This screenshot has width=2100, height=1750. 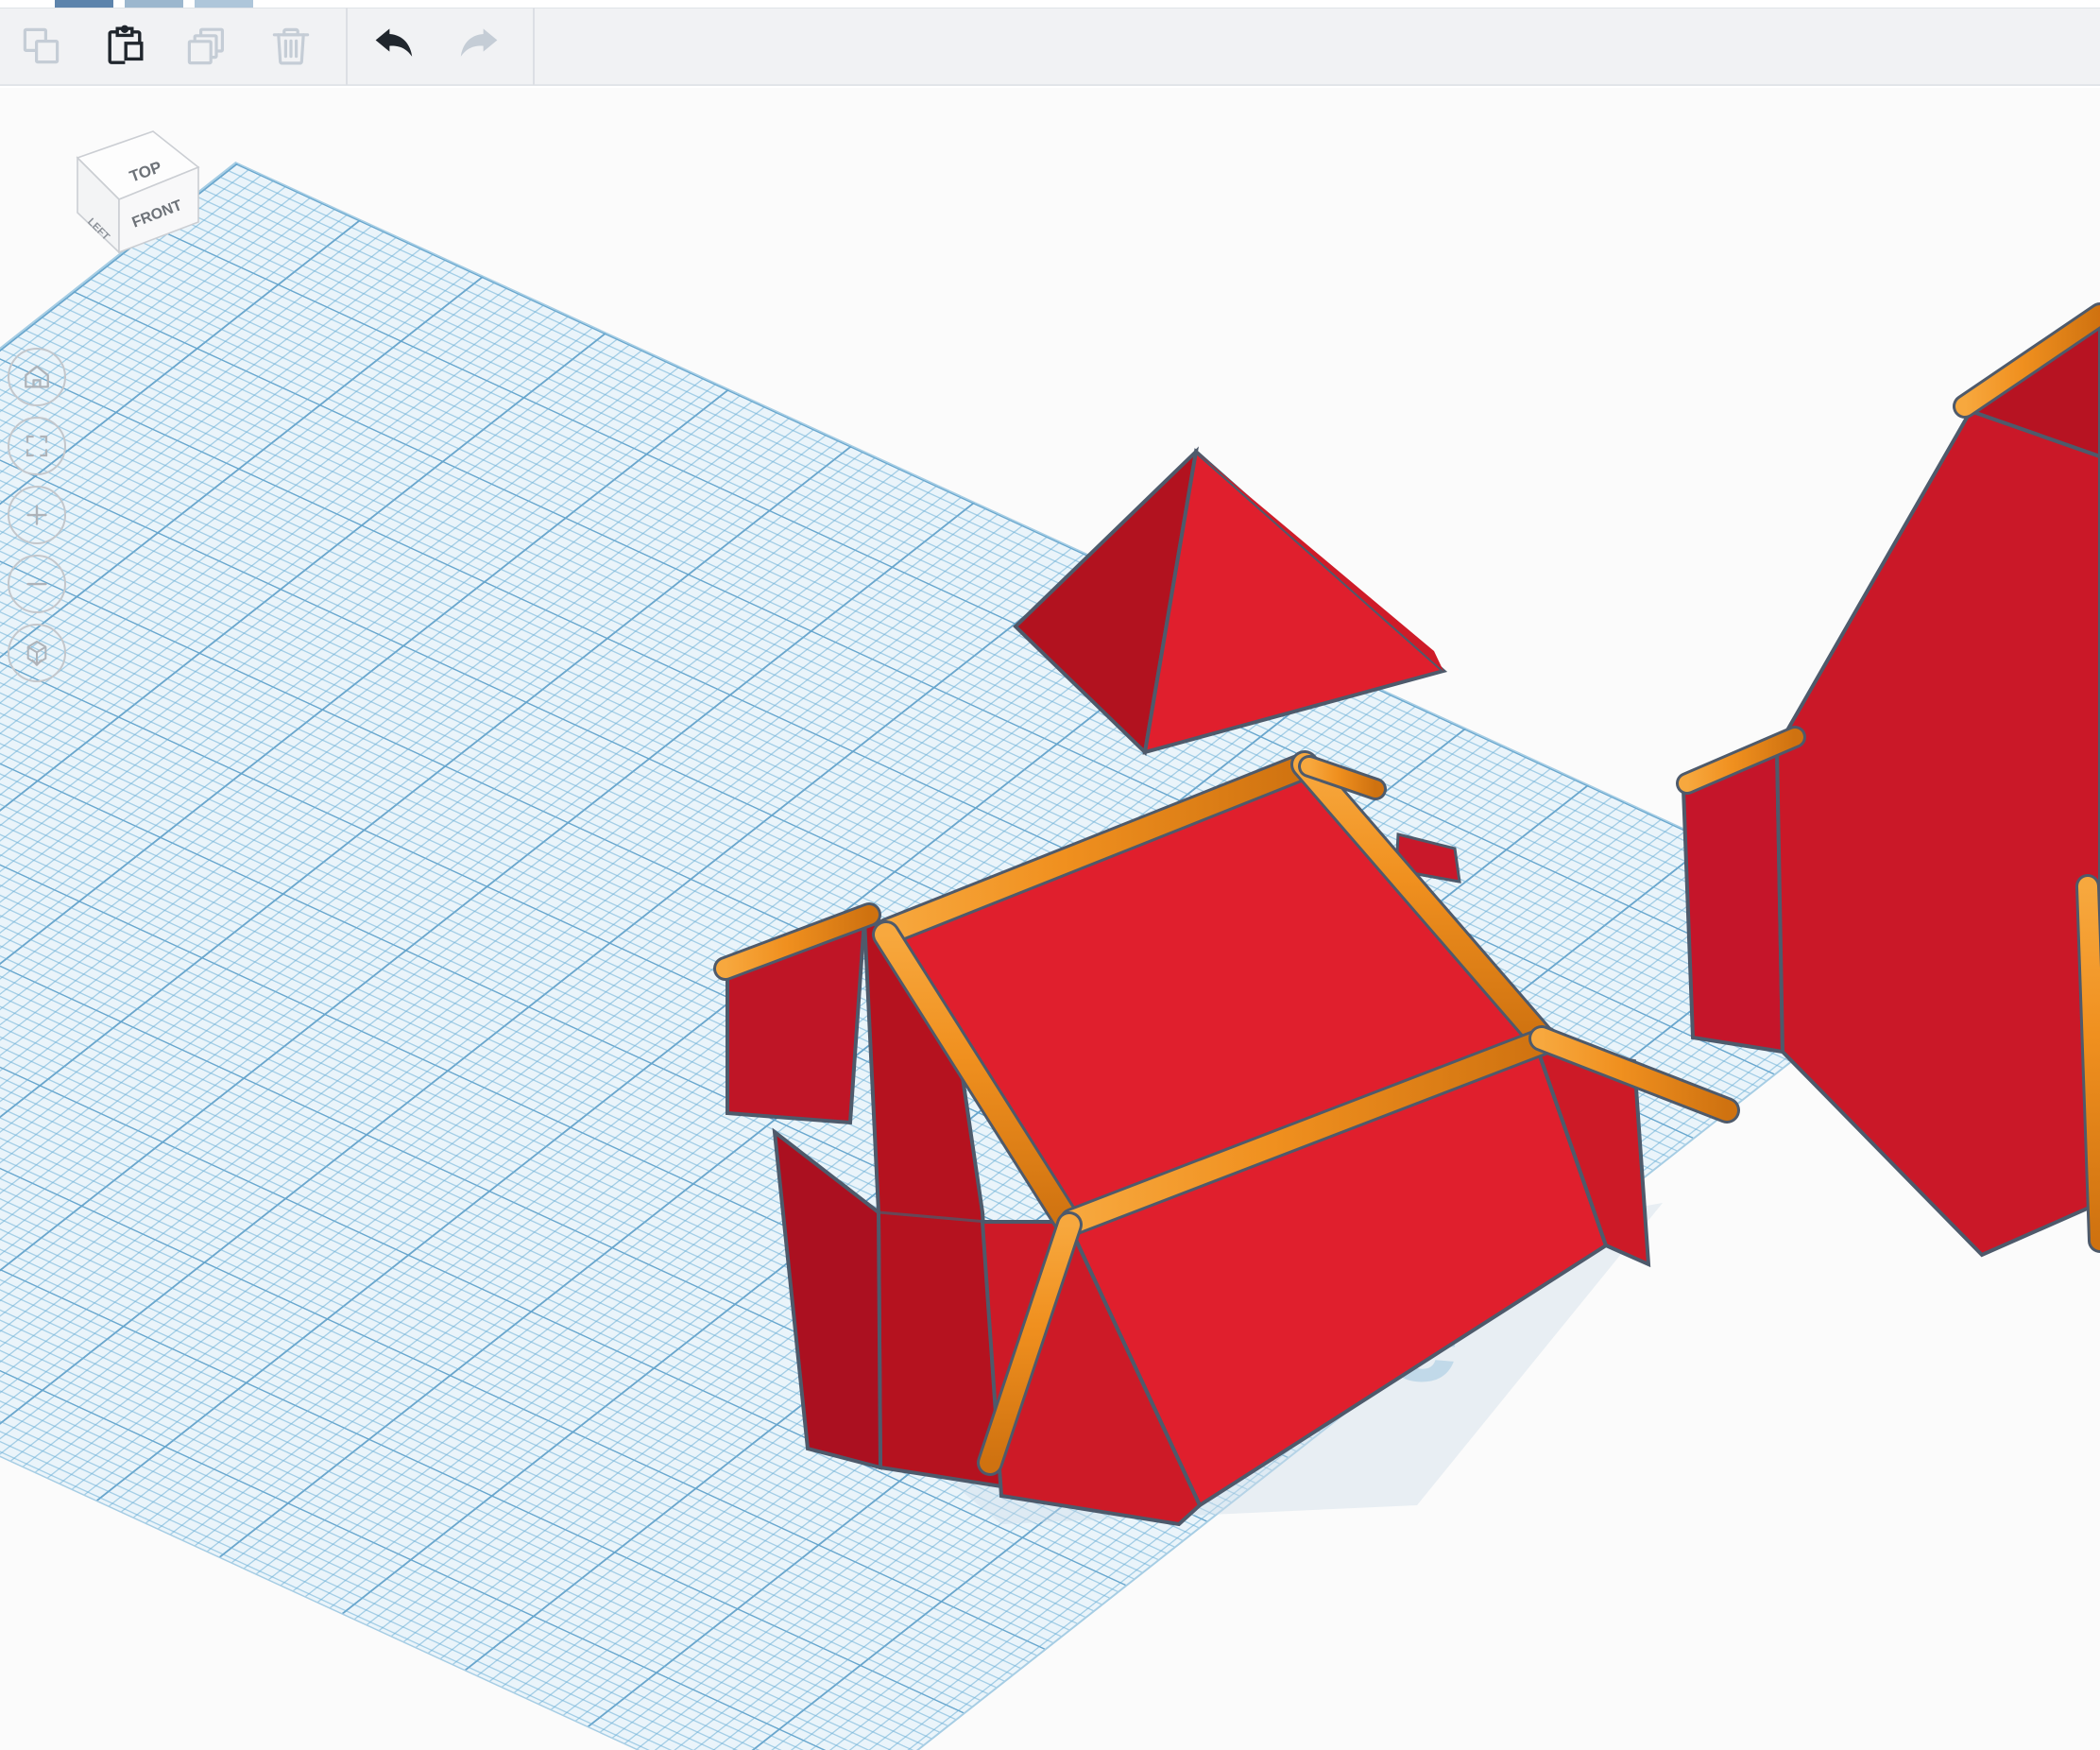 I want to click on ortho-cube-icon, so click(x=37, y=653).